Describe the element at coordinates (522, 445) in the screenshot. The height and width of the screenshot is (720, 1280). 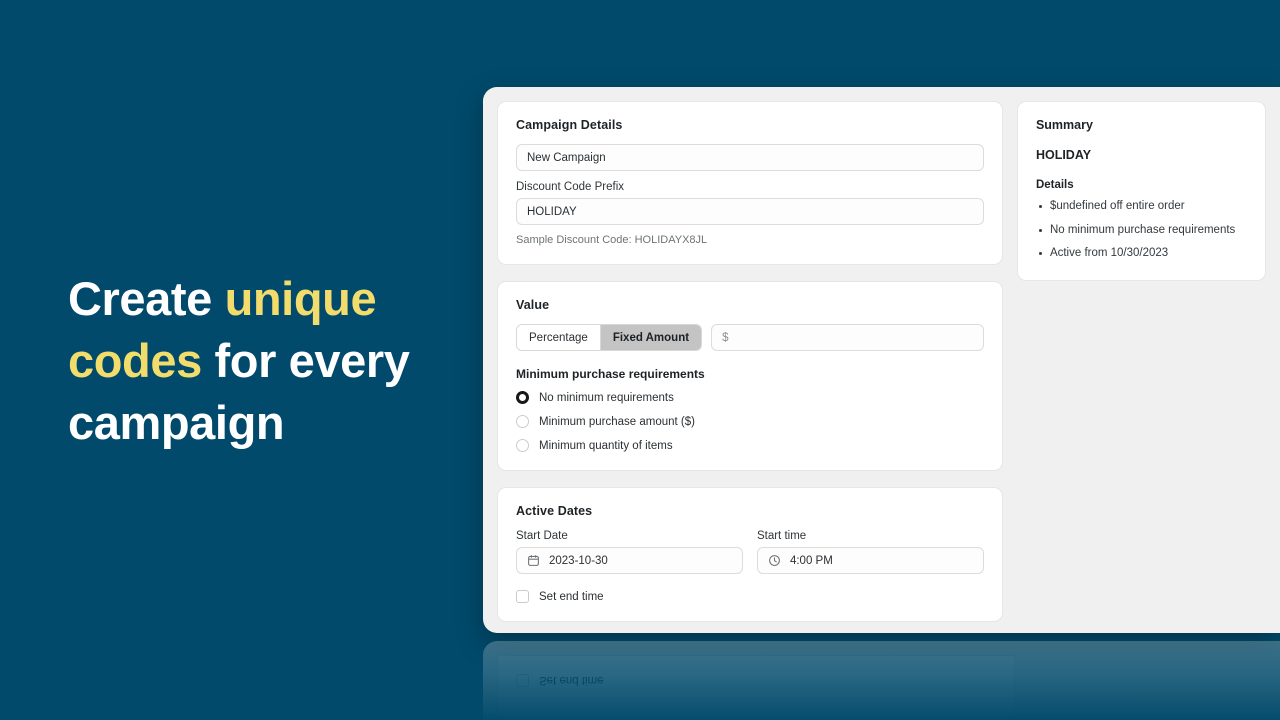
I see `radio-minimum-quantity-icon` at that location.